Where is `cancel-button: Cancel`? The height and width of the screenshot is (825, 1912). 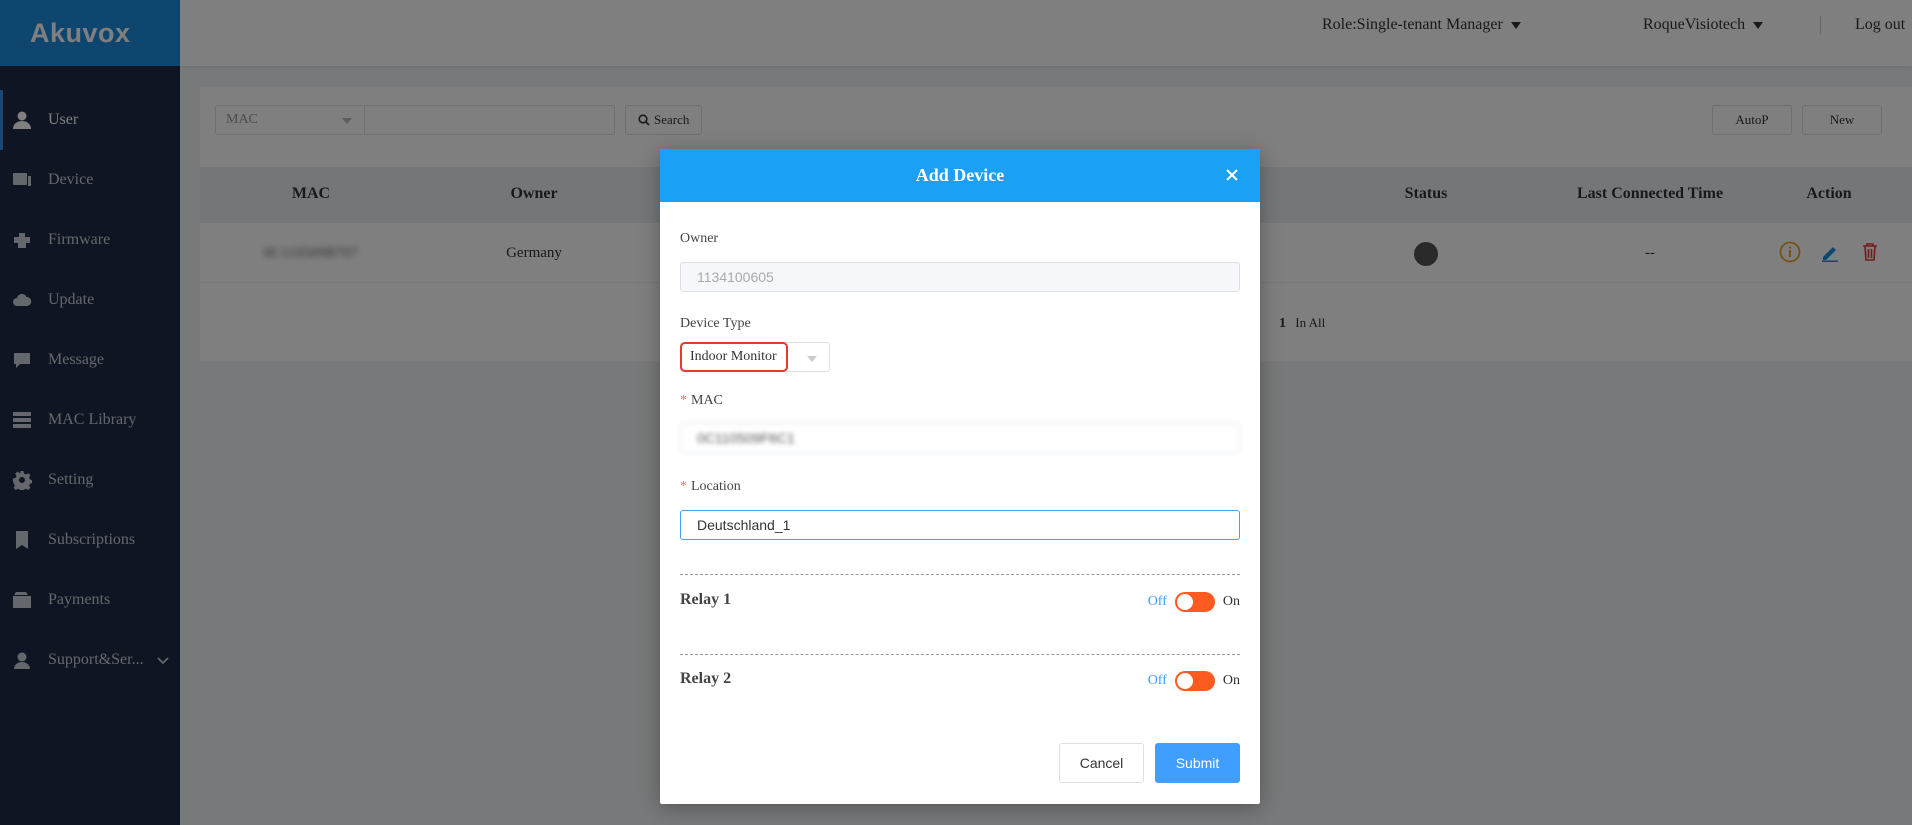 cancel-button: Cancel is located at coordinates (1101, 763).